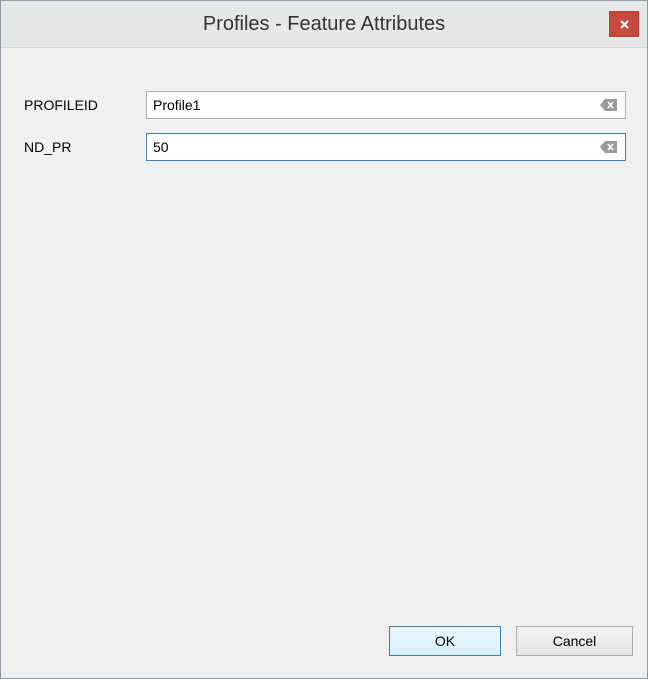 This screenshot has width=648, height=679. What do you see at coordinates (48, 147) in the screenshot?
I see `nd-pr-label: ND_PR` at bounding box center [48, 147].